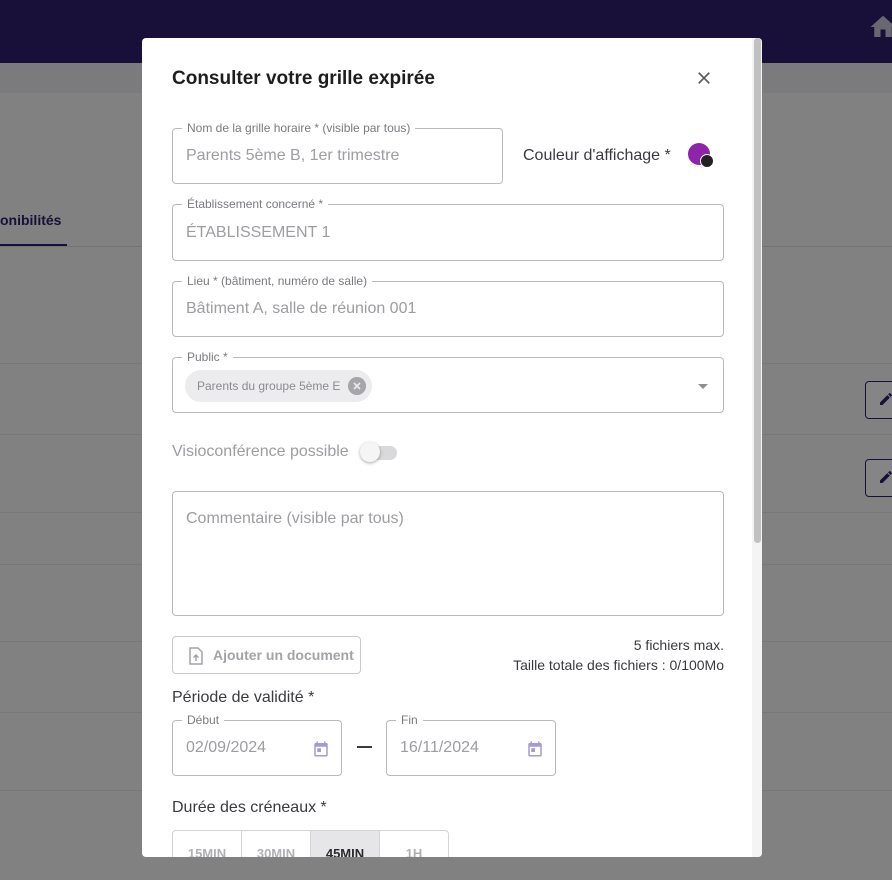 Image resolution: width=892 pixels, height=880 pixels. I want to click on dialog-title: Consulter votre grille expirée, so click(303, 78).